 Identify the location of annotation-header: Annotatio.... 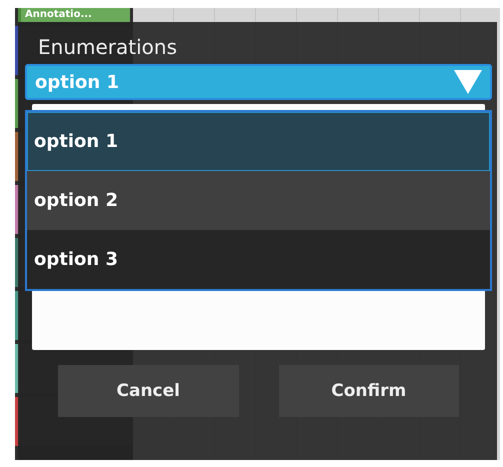
(74, 15).